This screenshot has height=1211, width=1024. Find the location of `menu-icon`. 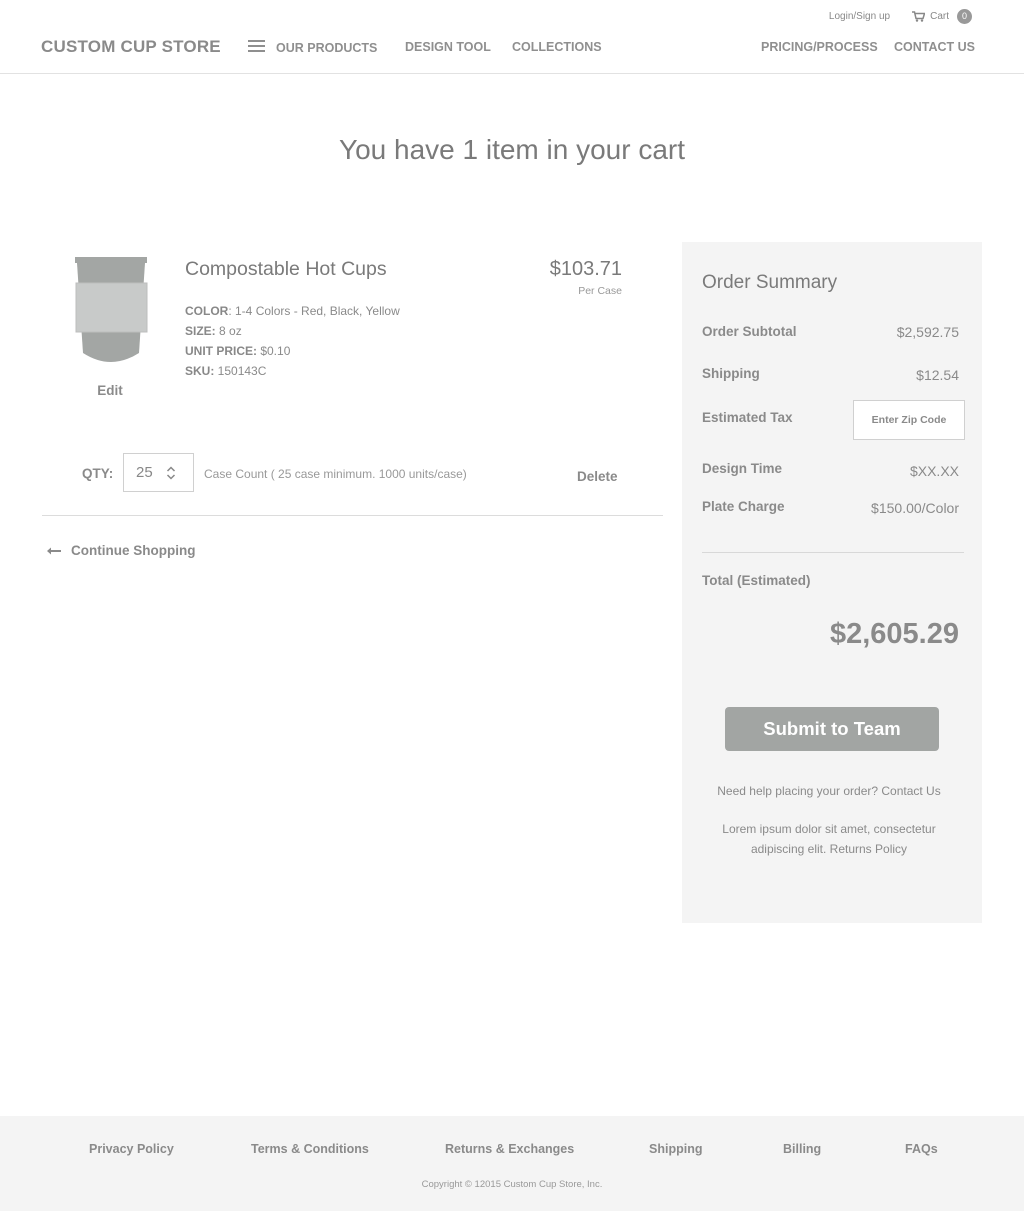

menu-icon is located at coordinates (256, 47).